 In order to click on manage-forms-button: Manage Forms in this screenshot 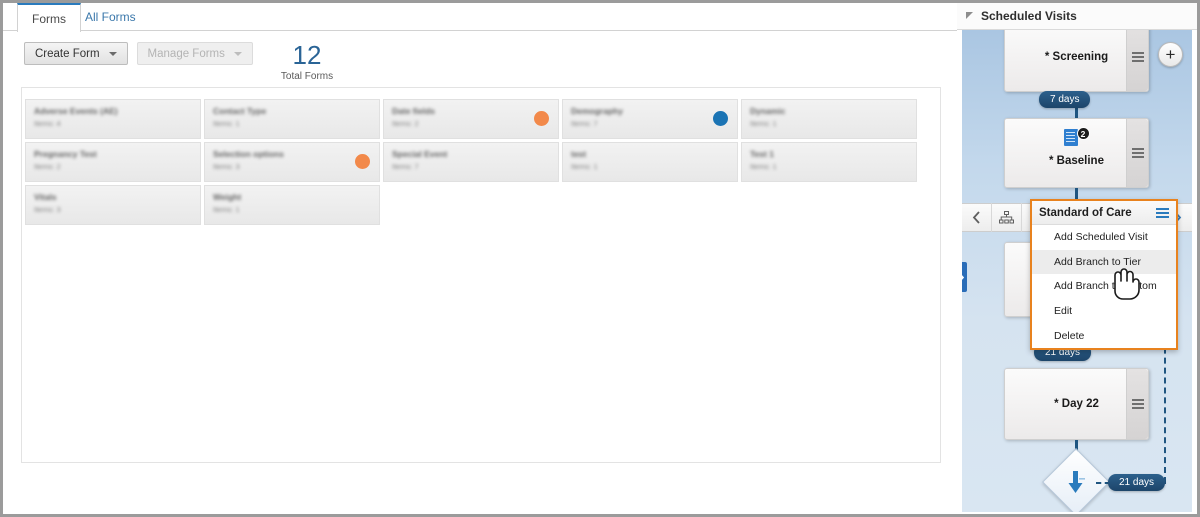, I will do `click(194, 53)`.